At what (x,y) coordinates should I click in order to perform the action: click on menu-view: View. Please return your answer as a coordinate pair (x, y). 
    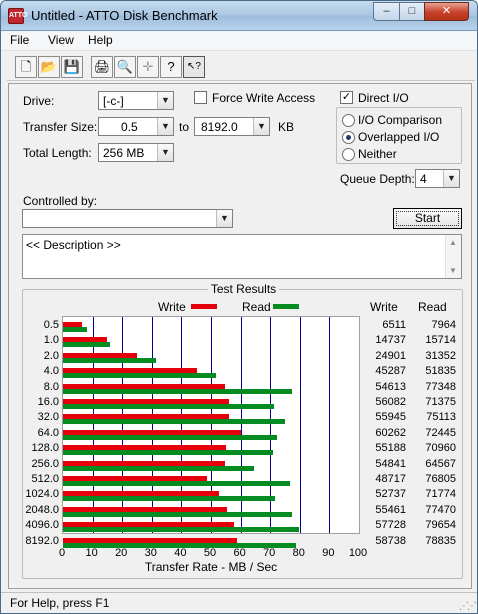
    Looking at the image, I should click on (61, 40).